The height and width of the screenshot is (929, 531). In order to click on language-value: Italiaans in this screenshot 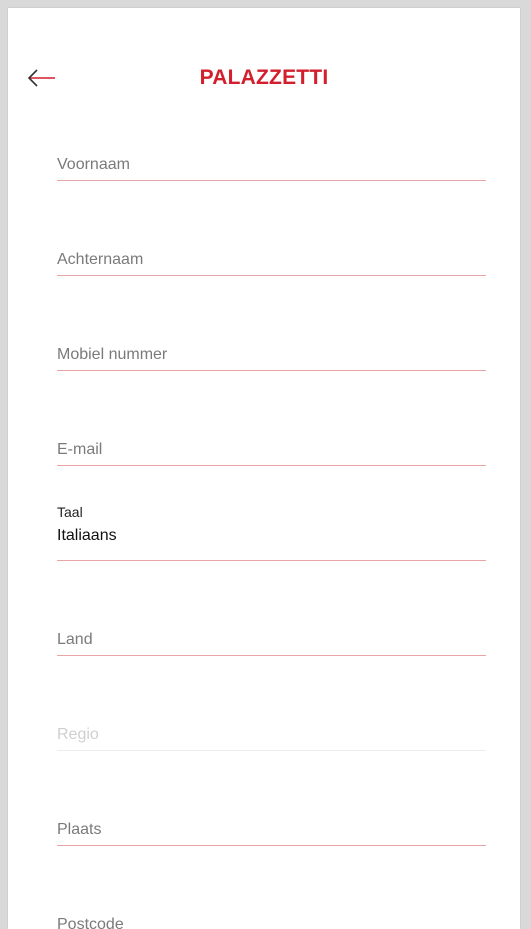, I will do `click(87, 535)`.